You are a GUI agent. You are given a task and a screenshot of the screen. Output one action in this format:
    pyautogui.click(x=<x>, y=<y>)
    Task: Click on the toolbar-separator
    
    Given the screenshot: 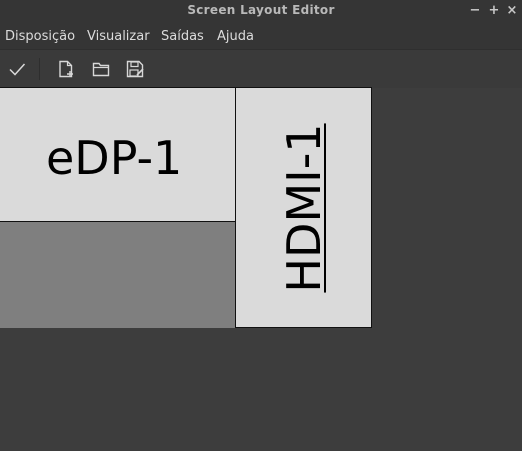 What is the action you would take?
    pyautogui.click(x=39, y=69)
    